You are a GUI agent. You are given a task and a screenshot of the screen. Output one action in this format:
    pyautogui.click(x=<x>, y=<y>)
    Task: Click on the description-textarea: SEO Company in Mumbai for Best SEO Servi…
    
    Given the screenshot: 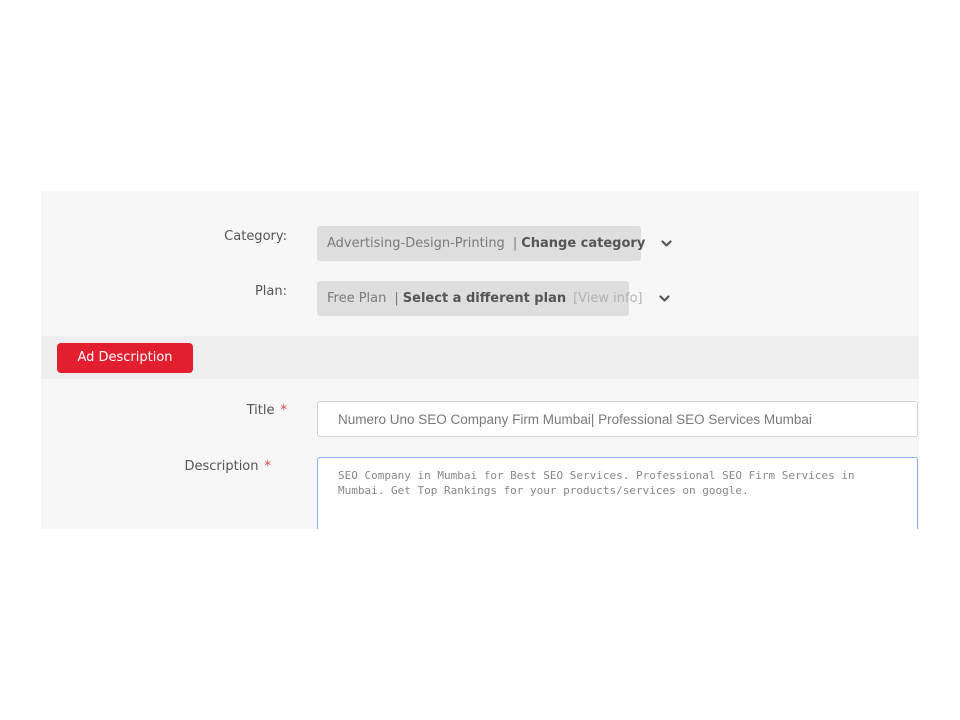 What is the action you would take?
    pyautogui.click(x=617, y=493)
    